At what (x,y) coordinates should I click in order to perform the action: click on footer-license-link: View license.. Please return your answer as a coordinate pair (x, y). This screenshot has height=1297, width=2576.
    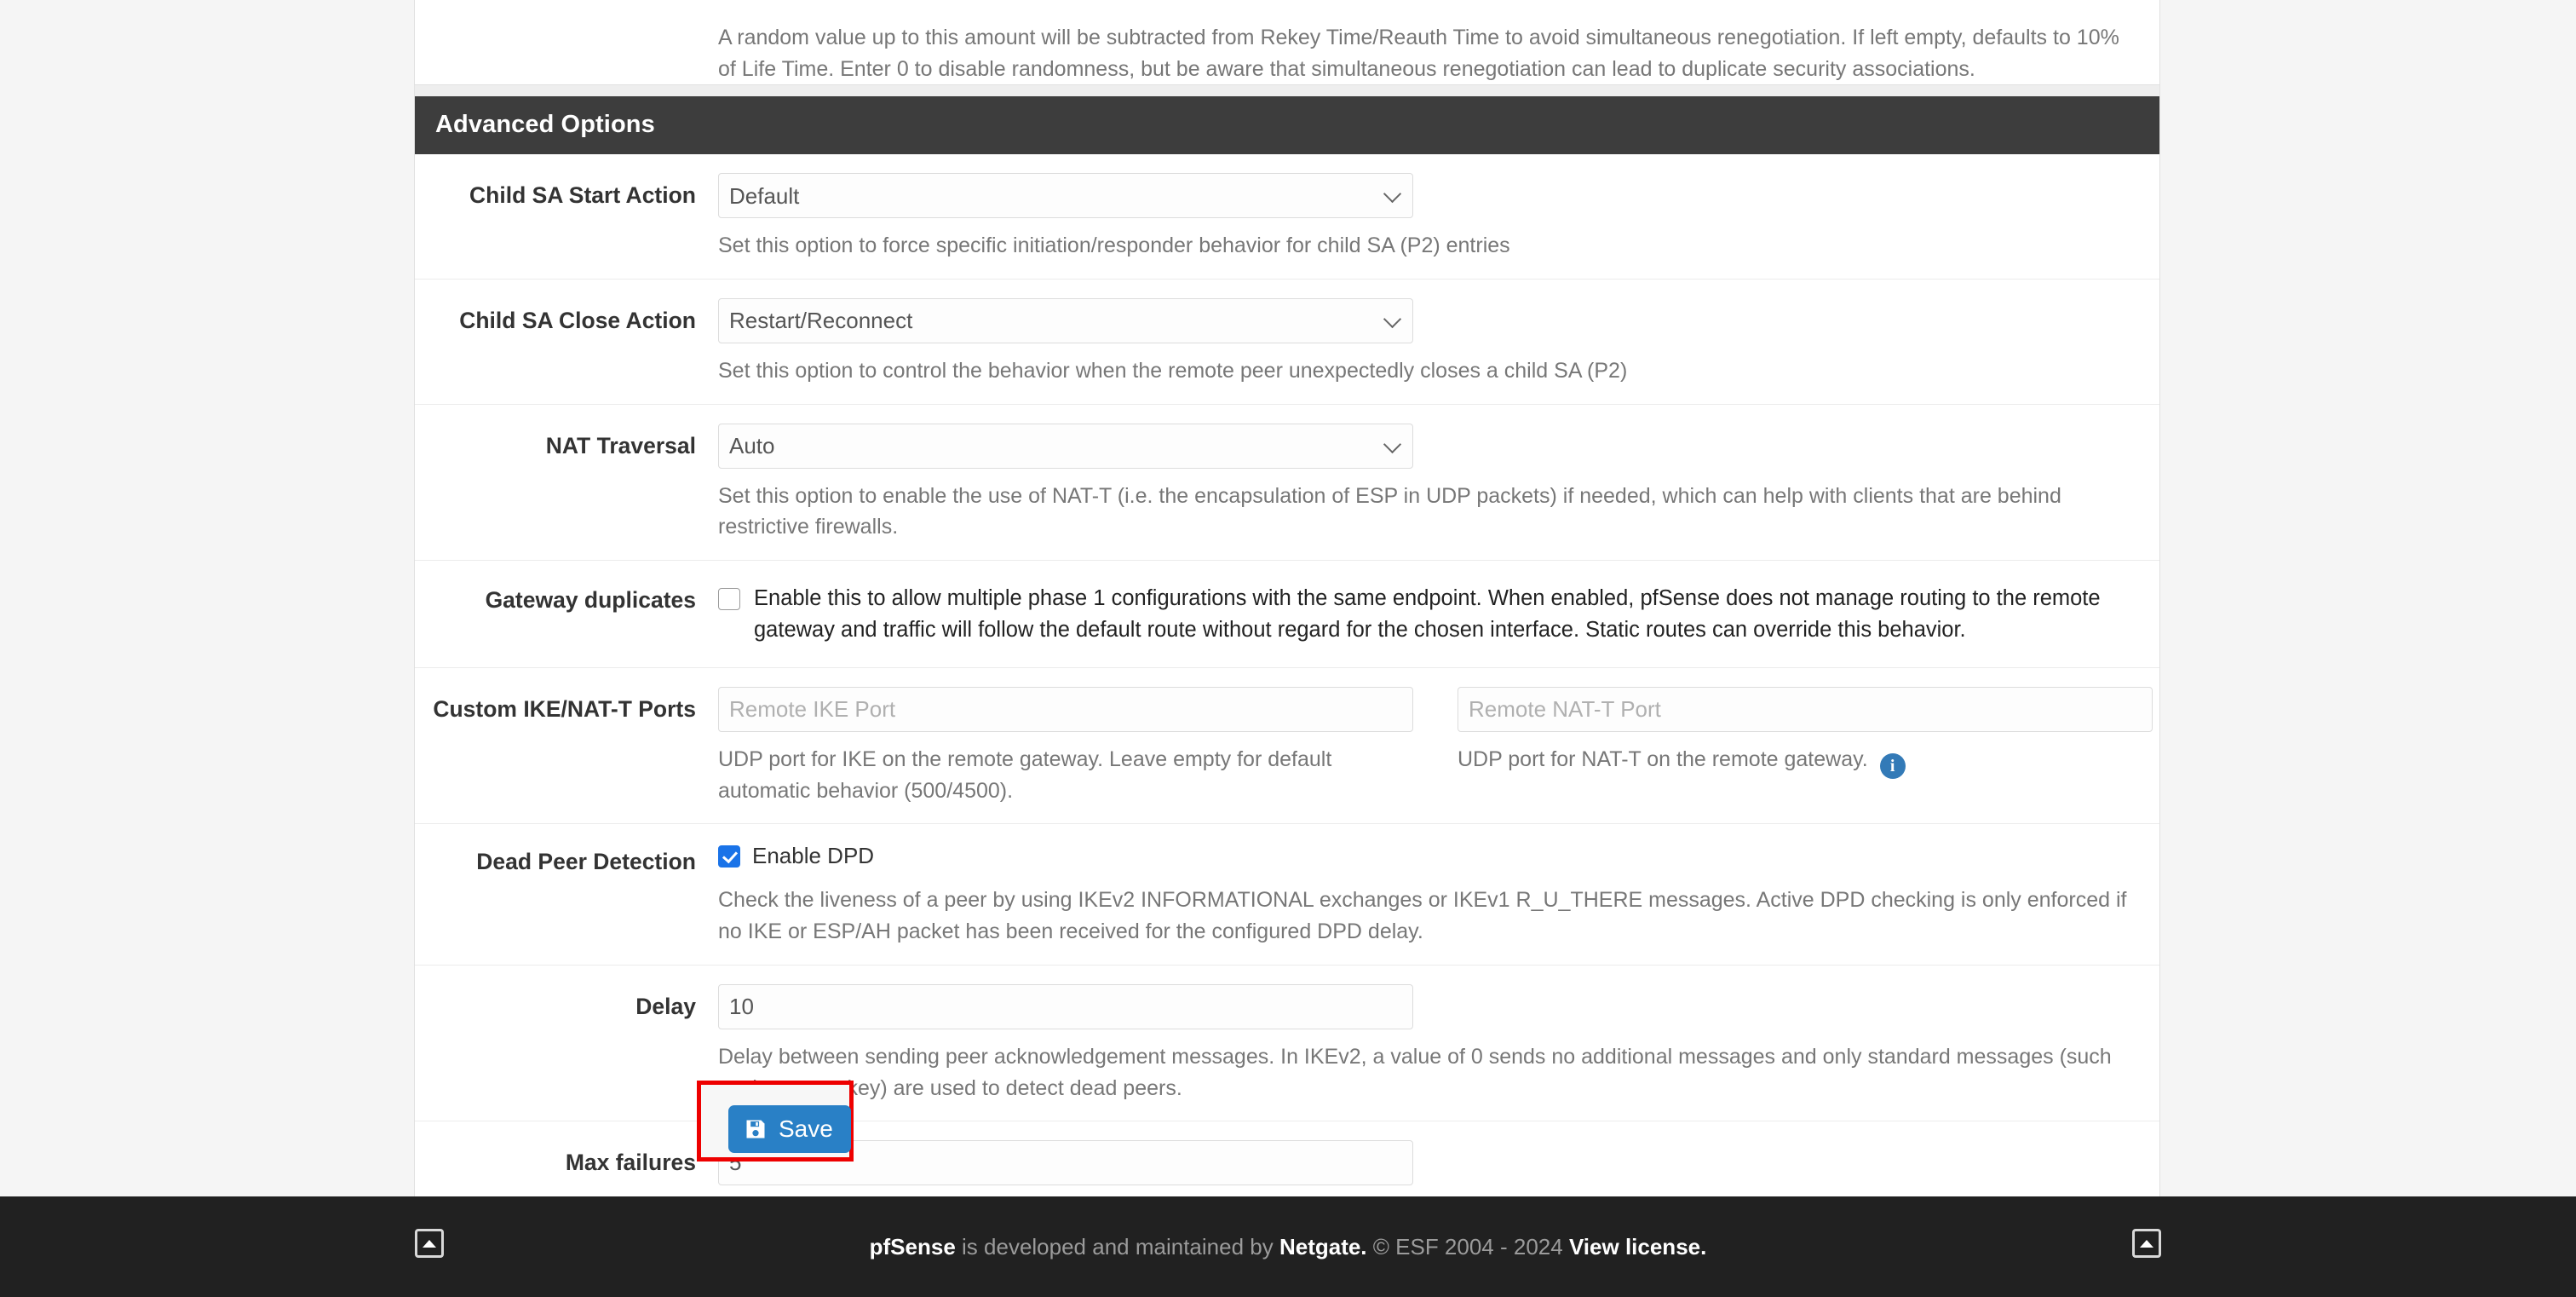
    Looking at the image, I should click on (1637, 1247).